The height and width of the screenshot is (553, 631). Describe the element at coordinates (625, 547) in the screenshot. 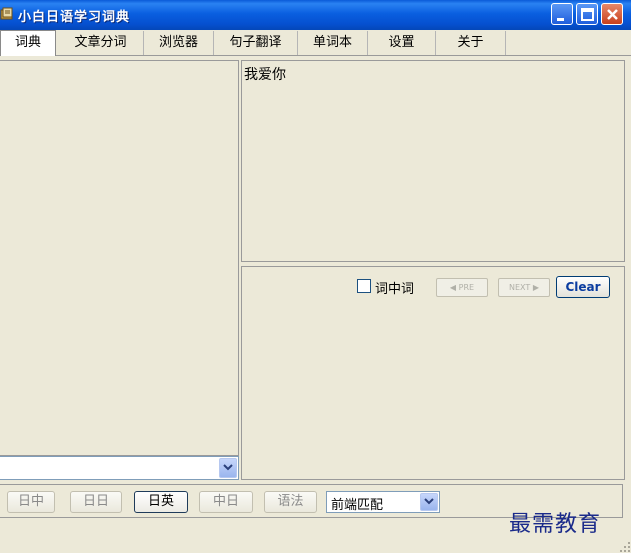

I see `resize-grip-icon` at that location.